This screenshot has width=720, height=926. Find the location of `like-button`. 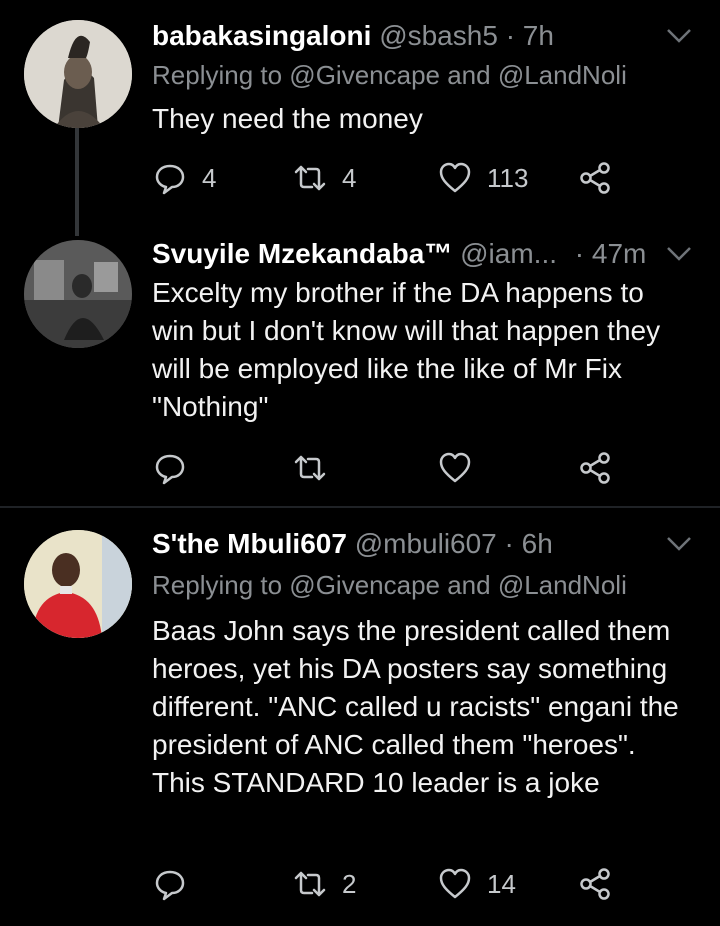

like-button is located at coordinates (462, 468).